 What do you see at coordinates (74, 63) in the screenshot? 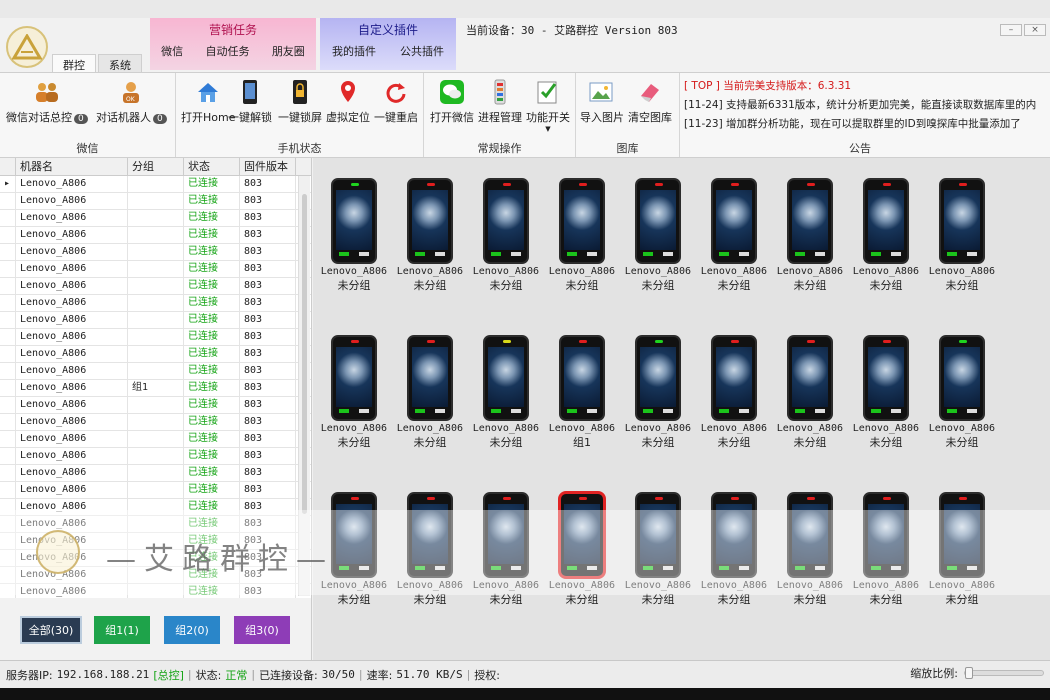
I see `tab-group-control: 群控` at bounding box center [74, 63].